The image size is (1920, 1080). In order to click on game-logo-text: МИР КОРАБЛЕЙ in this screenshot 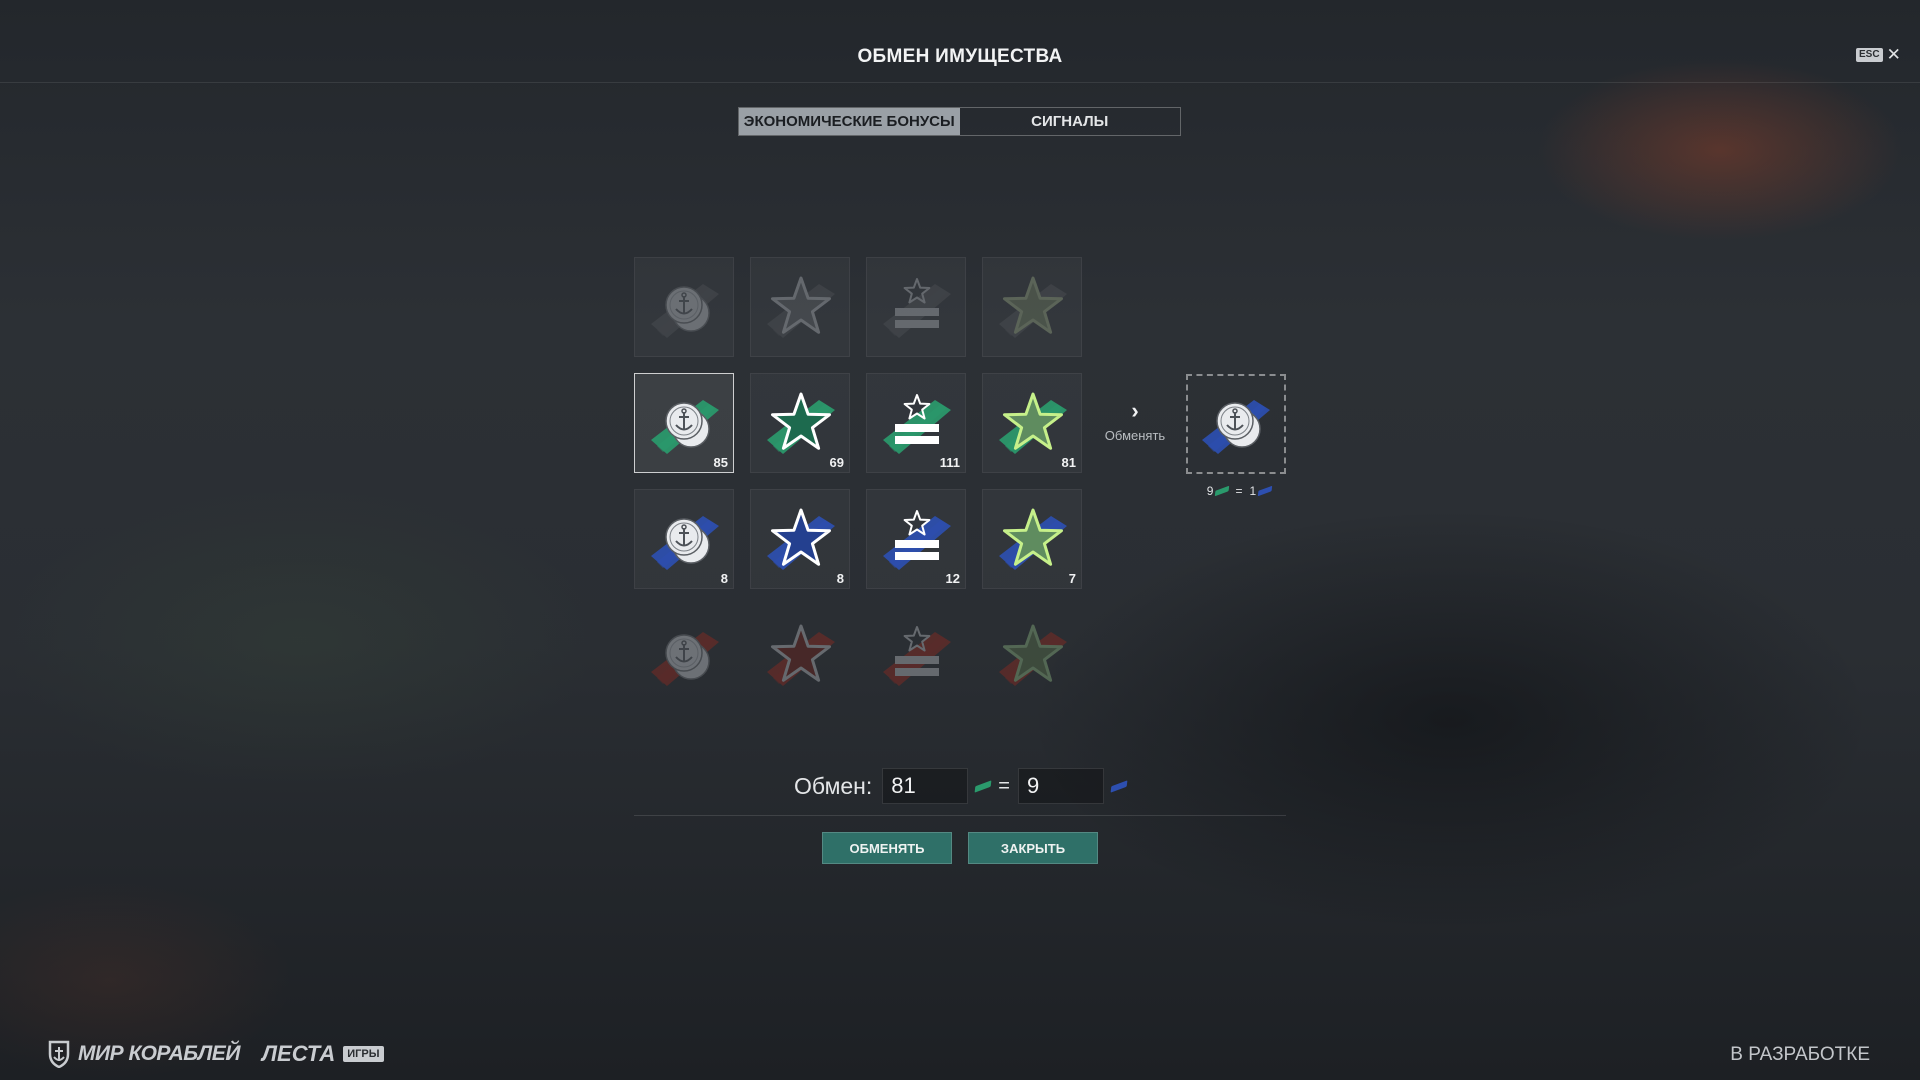, I will do `click(159, 1053)`.